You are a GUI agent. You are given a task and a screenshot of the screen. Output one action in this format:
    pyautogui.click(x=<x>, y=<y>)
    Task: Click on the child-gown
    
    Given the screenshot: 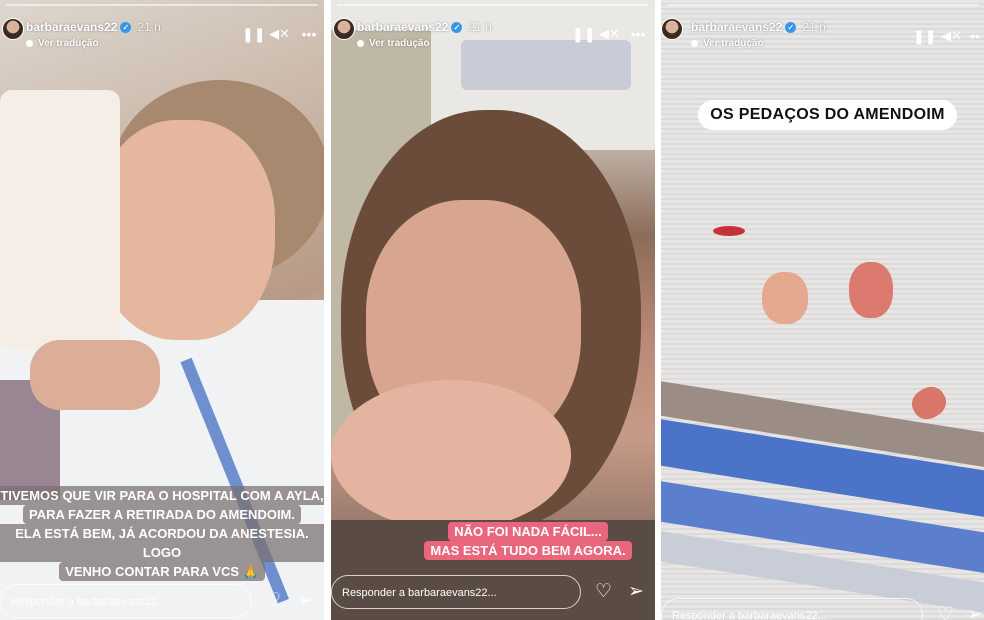 What is the action you would take?
    pyautogui.click(x=60, y=220)
    